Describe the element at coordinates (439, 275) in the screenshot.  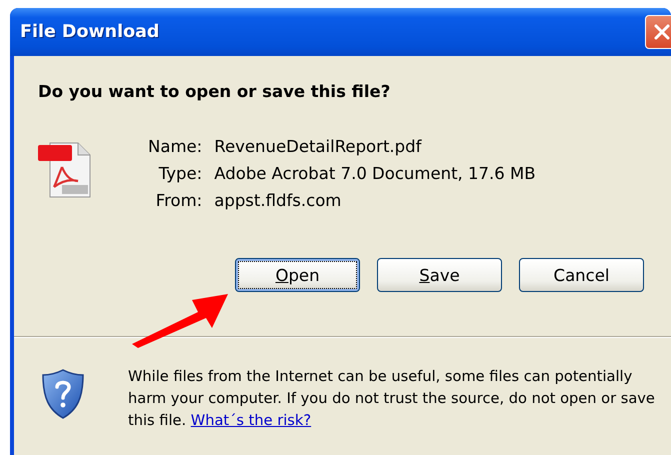
I see `dialog-button: Save` at that location.